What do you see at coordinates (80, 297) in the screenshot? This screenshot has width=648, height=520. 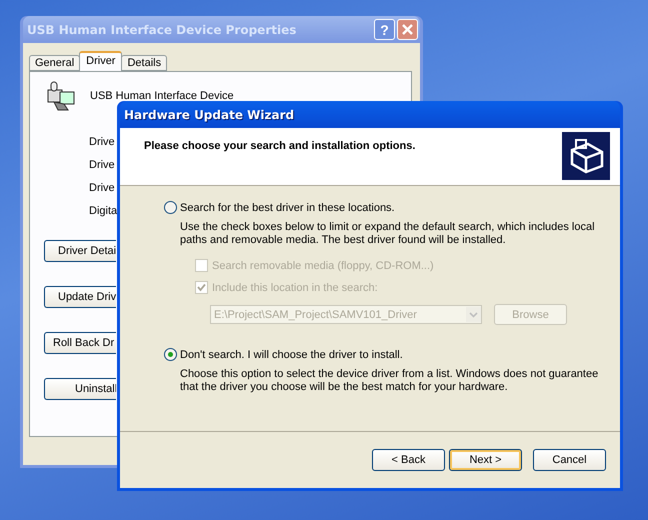 I see `driver-button: Update Driv` at bounding box center [80, 297].